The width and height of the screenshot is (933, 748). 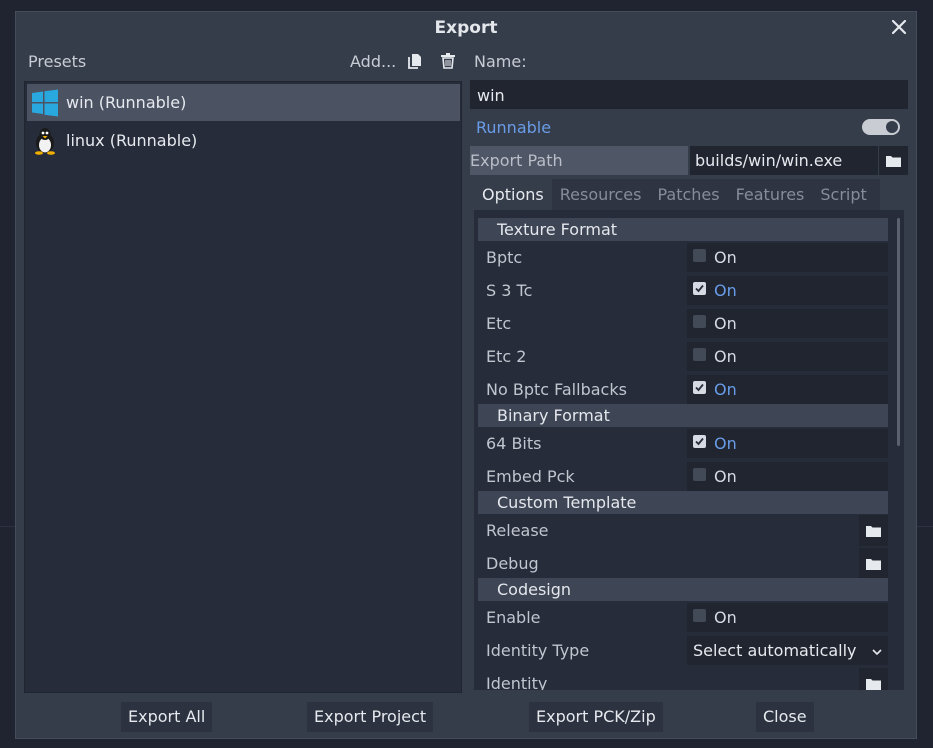 I want to click on chevron-down-icon, so click(x=877, y=650).